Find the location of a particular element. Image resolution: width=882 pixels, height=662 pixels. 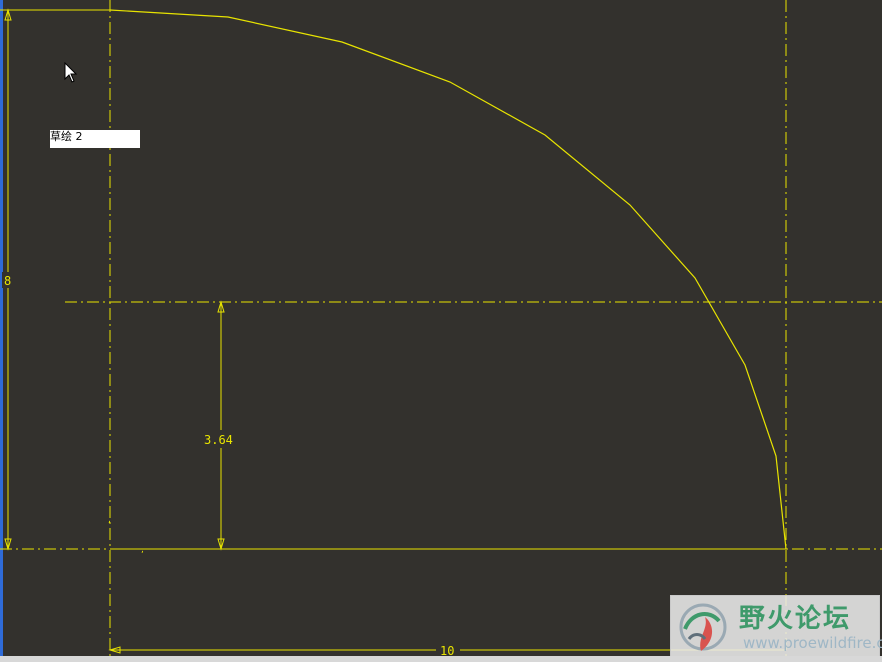

wildfire-logo-icon is located at coordinates (703, 627).